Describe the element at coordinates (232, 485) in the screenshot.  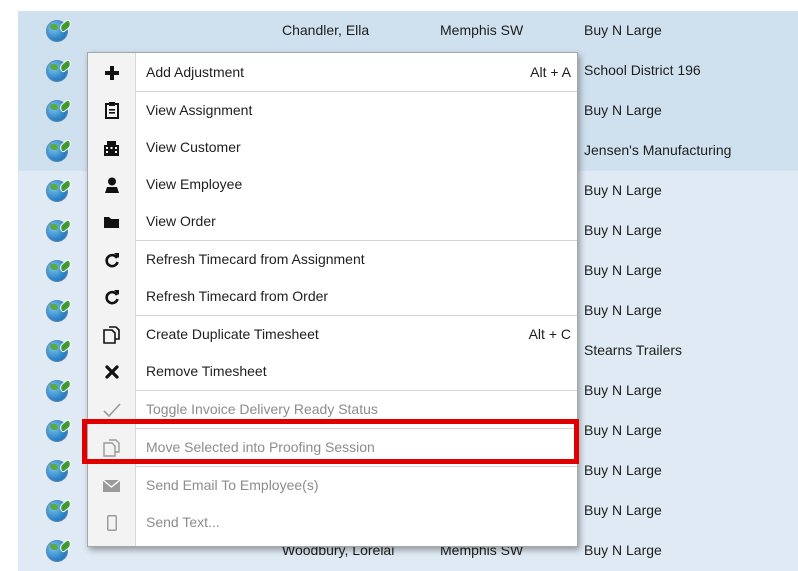
I see `menu-item-label: Send Email To Employee(s)` at that location.